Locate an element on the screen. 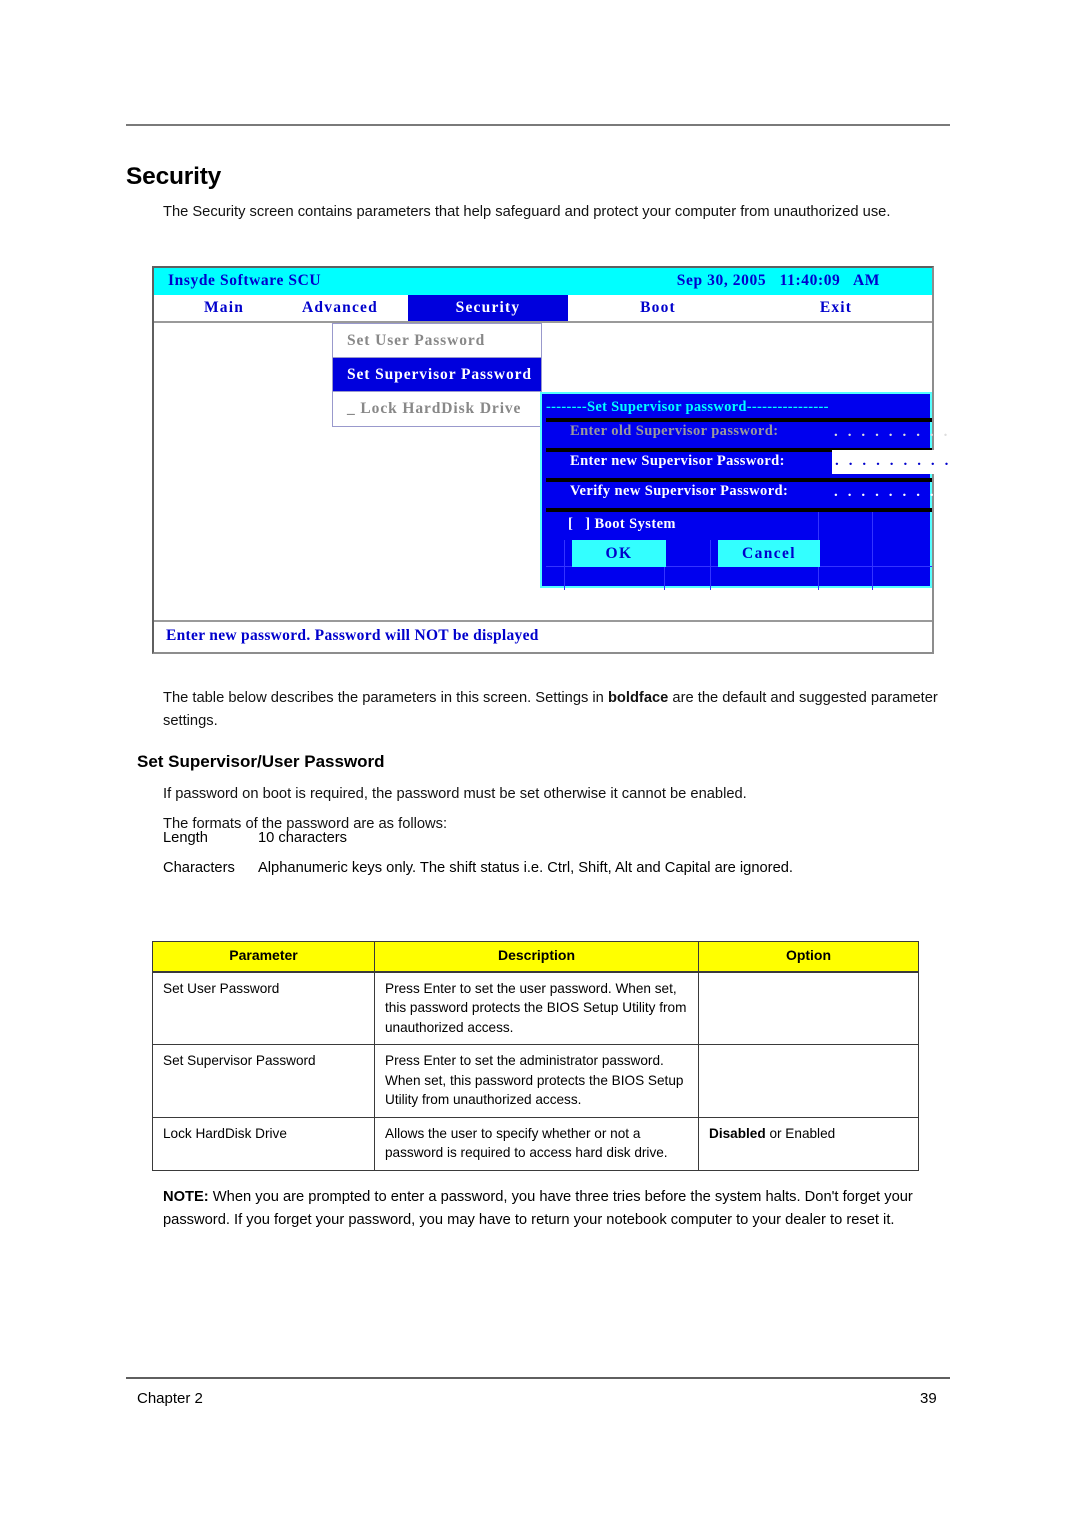  cell-parameter: Set Supervisor Password is located at coordinates (263, 1081).